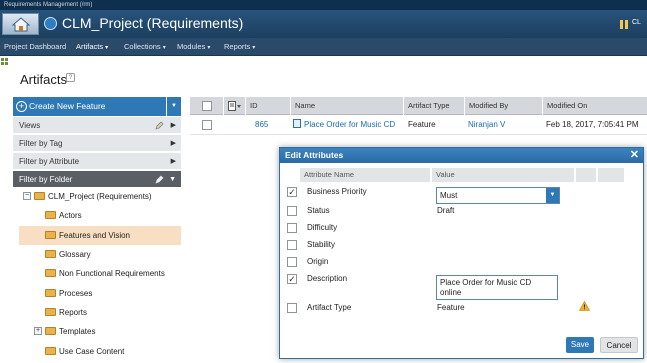  I want to click on cancel-button: Cancel, so click(619, 345).